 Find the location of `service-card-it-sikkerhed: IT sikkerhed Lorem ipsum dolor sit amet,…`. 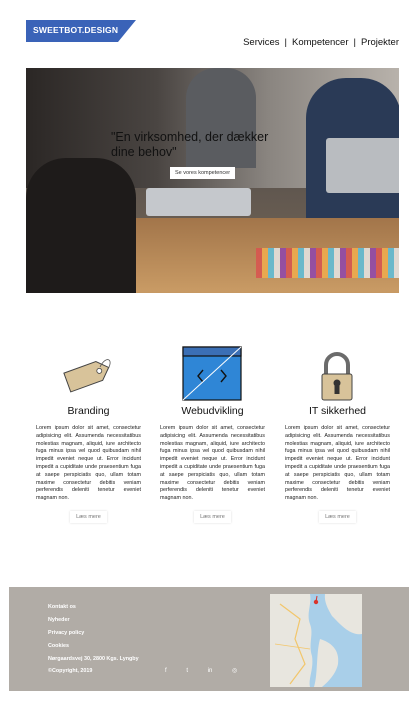

service-card-it-sikkerhed: IT sikkerhed Lorem ipsum dolor sit amet,… is located at coordinates (337, 434).